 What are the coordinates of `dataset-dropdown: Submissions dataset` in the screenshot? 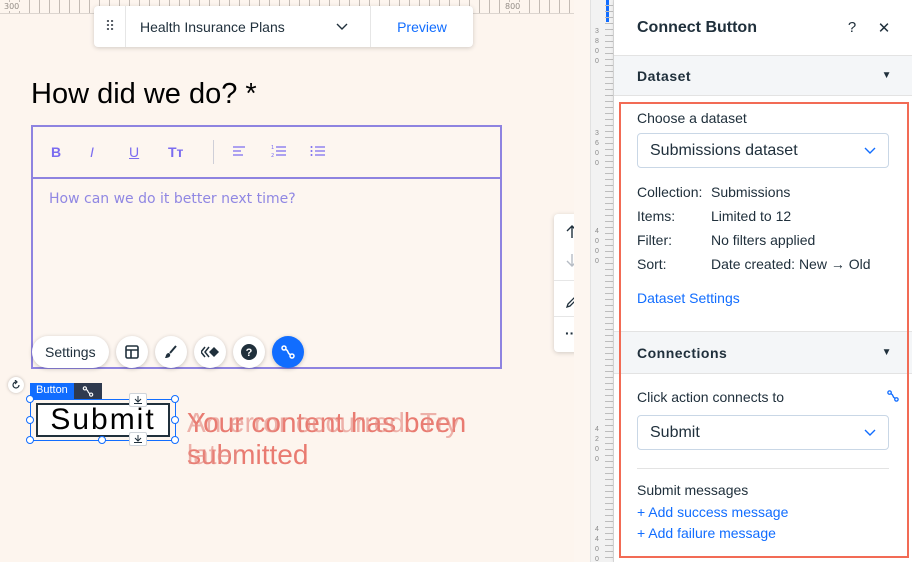 It's located at (763, 150).